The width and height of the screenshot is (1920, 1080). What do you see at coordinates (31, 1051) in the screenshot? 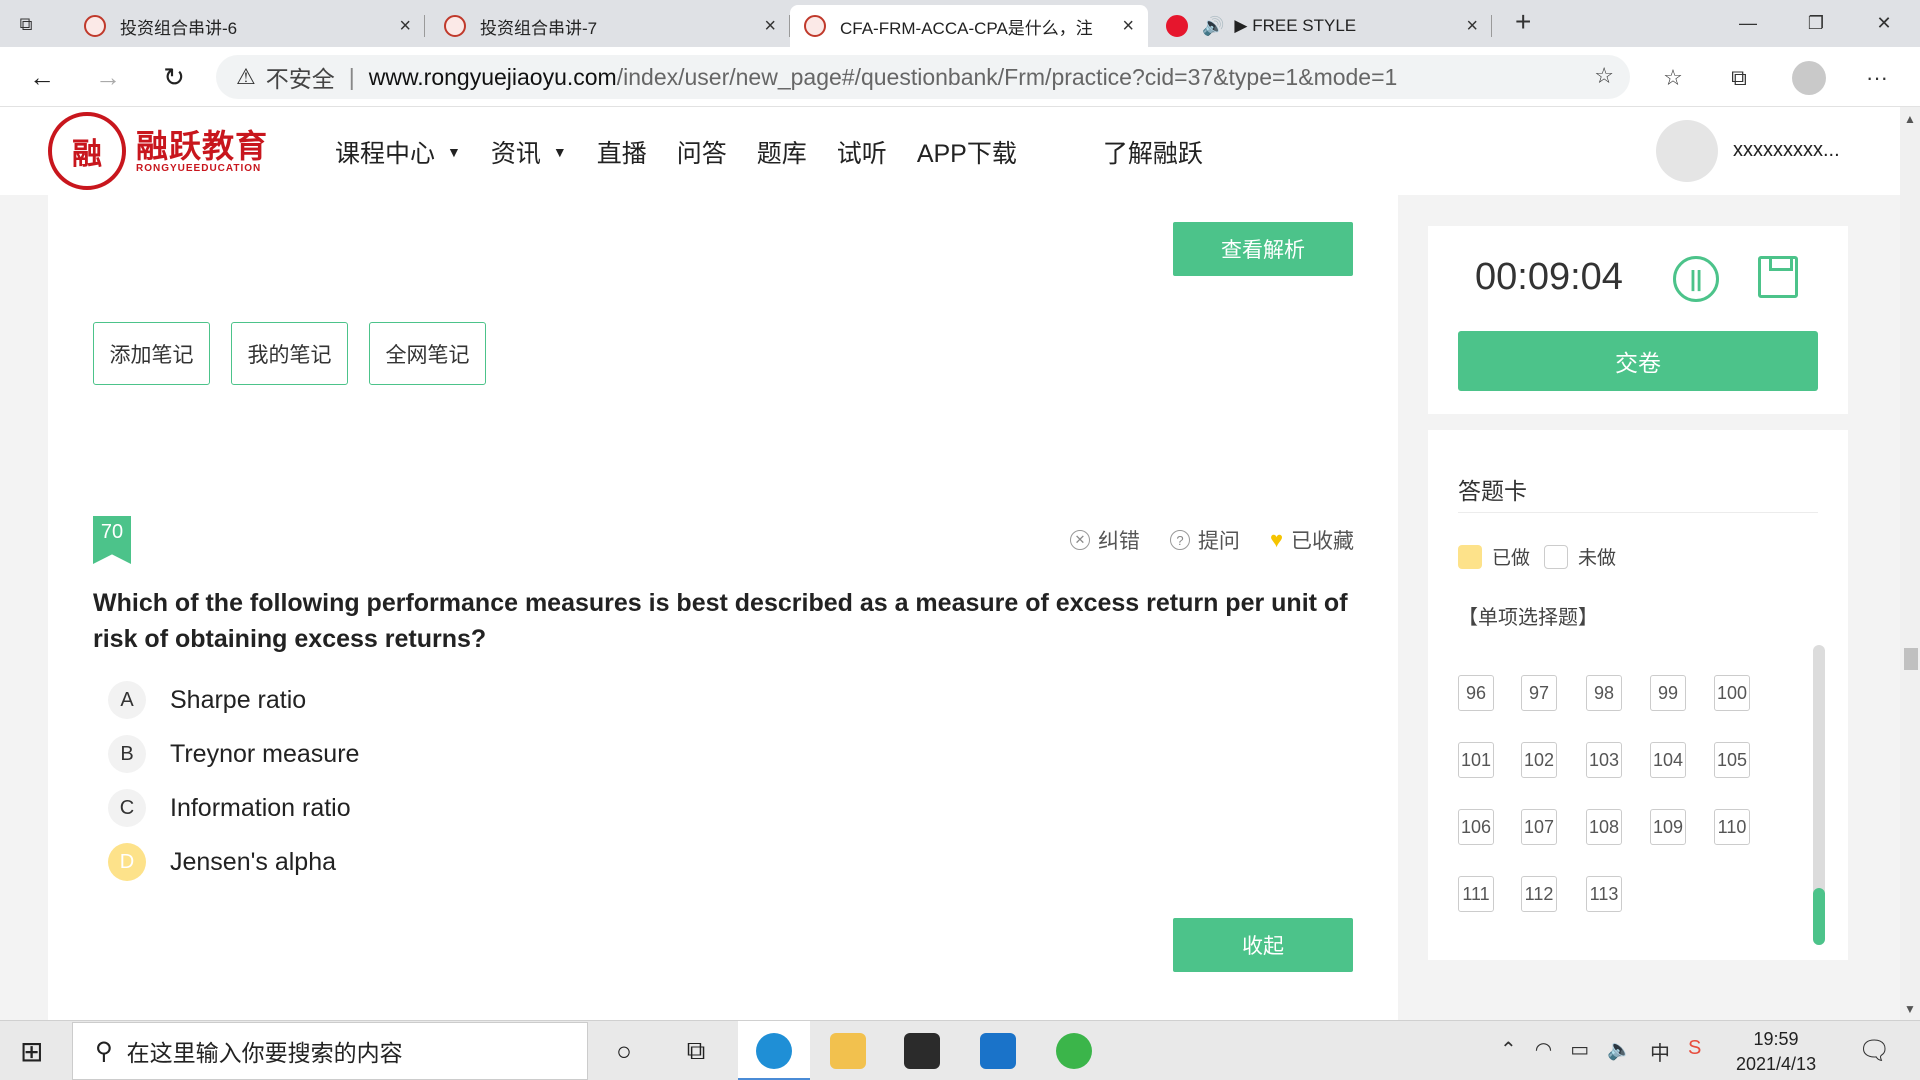
I see `windows-start-icon: ⊞` at bounding box center [31, 1051].